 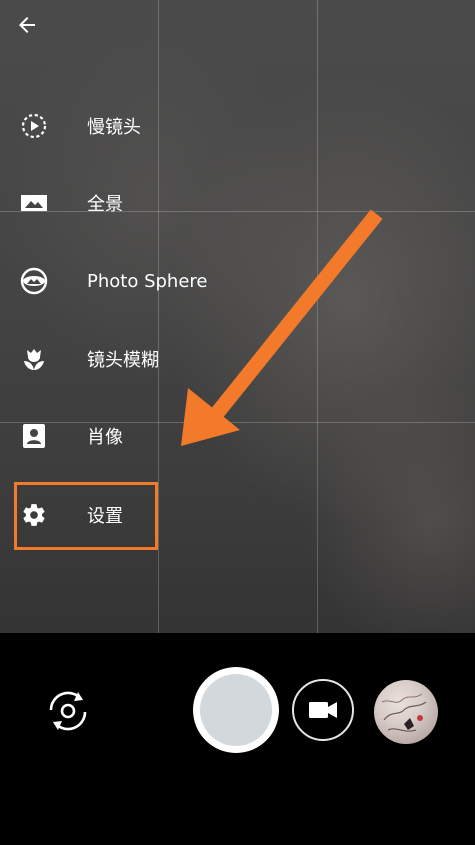 I want to click on menu-label-photo-sphere: Photo Sphere, so click(x=147, y=281).